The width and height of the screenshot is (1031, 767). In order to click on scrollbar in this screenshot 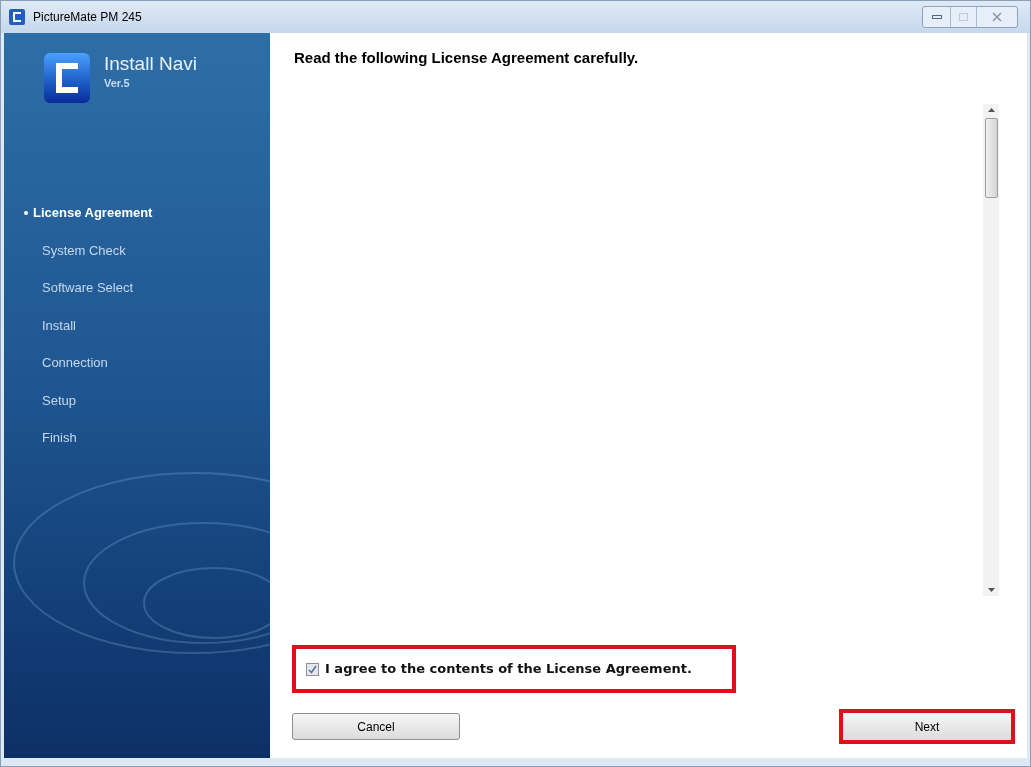, I will do `click(991, 349)`.